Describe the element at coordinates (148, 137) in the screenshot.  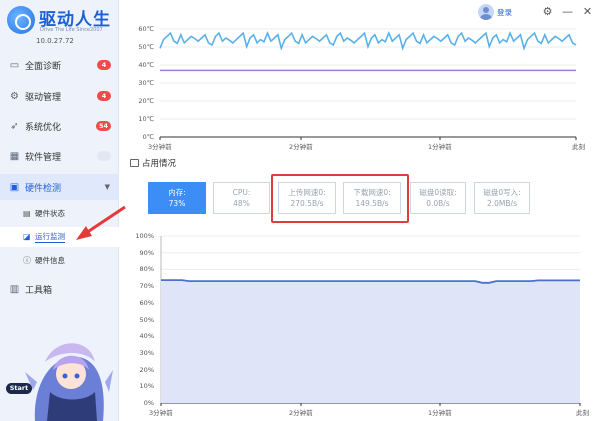
I see `y-tick-label: 0℃` at that location.